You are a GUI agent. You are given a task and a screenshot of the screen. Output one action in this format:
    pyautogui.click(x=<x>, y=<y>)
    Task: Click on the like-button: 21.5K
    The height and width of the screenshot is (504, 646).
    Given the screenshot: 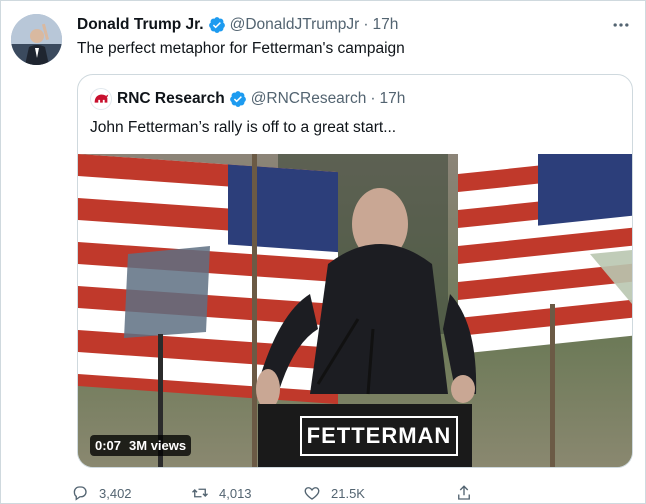 What is the action you would take?
    pyautogui.click(x=334, y=493)
    